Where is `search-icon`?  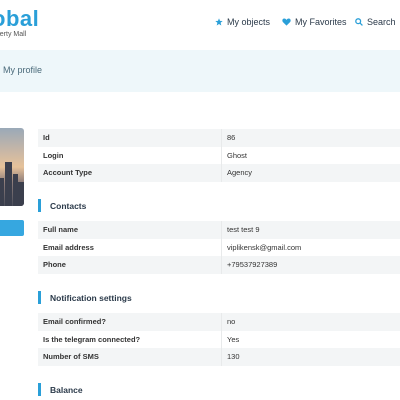 search-icon is located at coordinates (359, 22).